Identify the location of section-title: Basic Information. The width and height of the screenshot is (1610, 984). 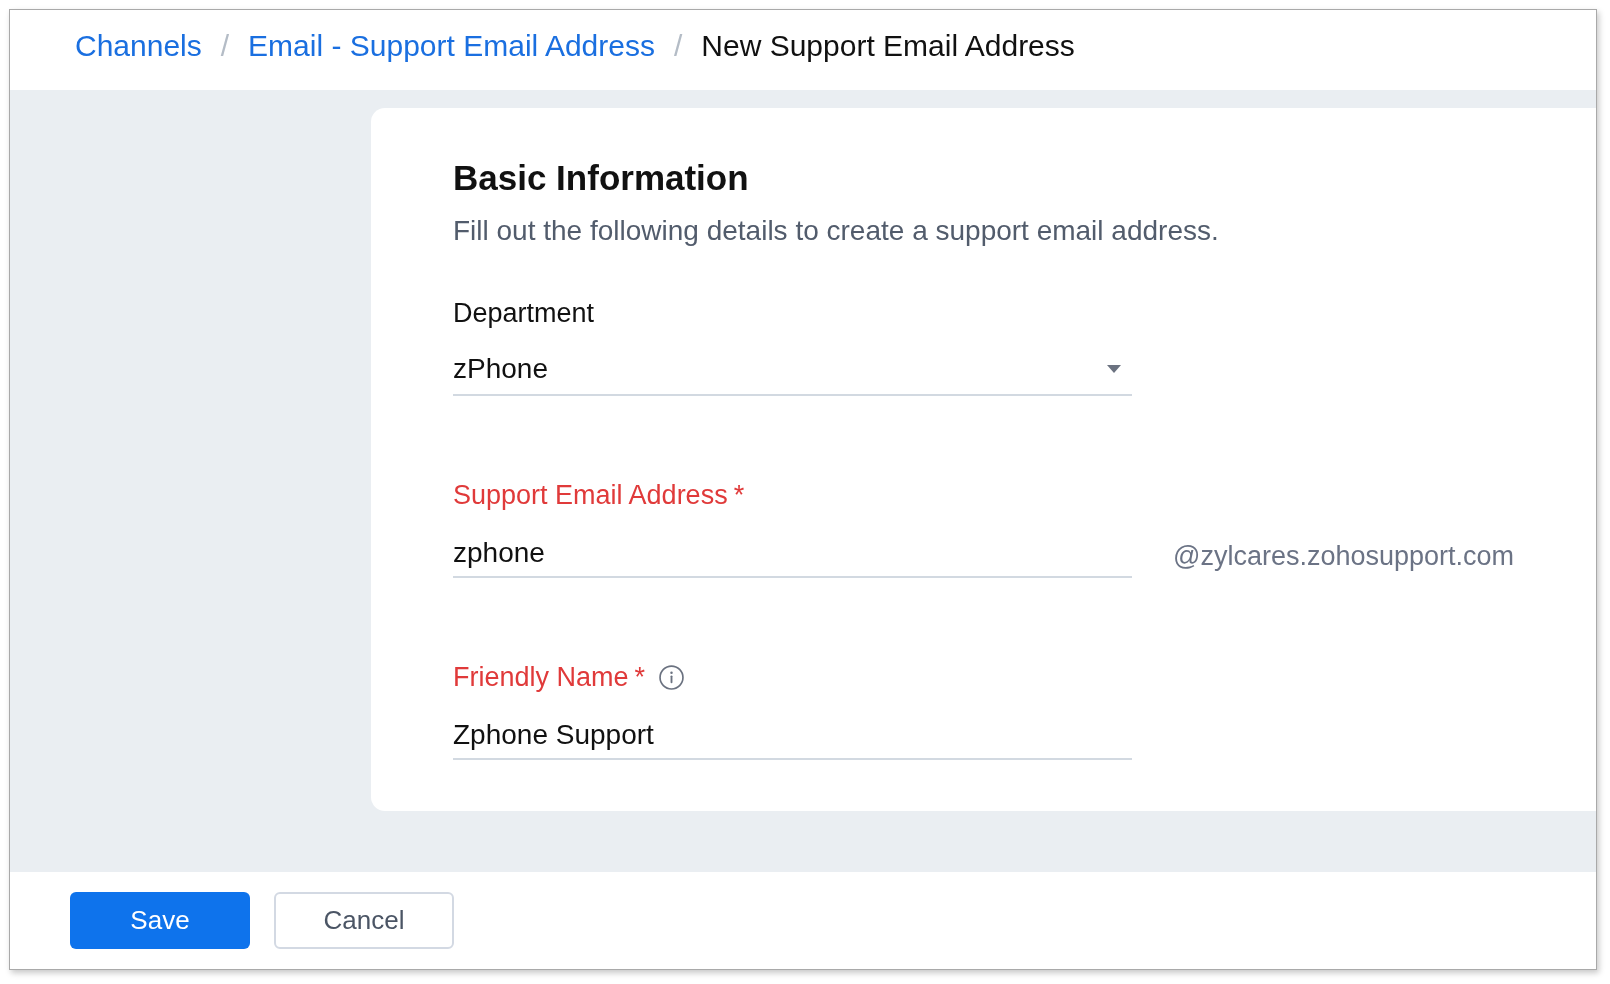
(601, 178).